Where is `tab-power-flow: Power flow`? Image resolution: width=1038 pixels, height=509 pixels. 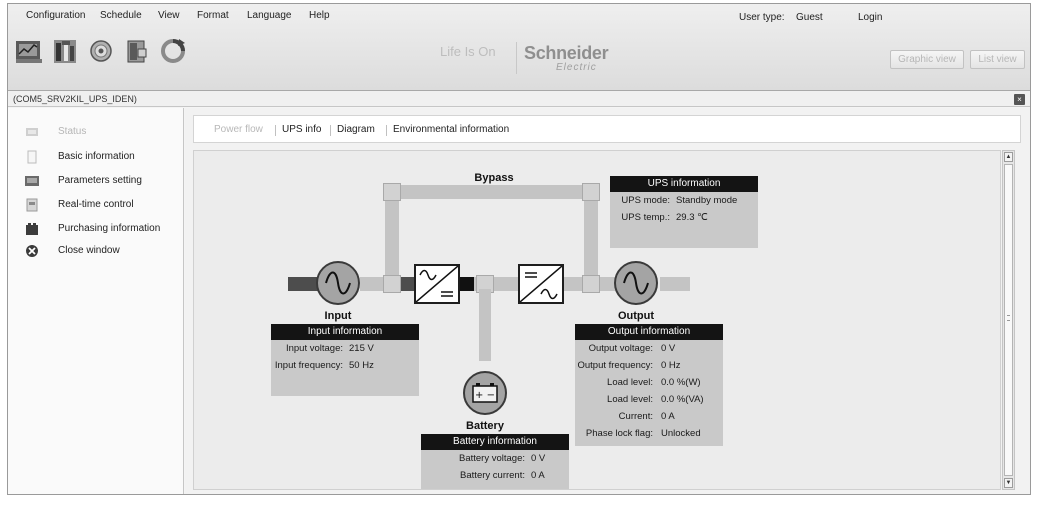
tab-power-flow: Power flow is located at coordinates (238, 129).